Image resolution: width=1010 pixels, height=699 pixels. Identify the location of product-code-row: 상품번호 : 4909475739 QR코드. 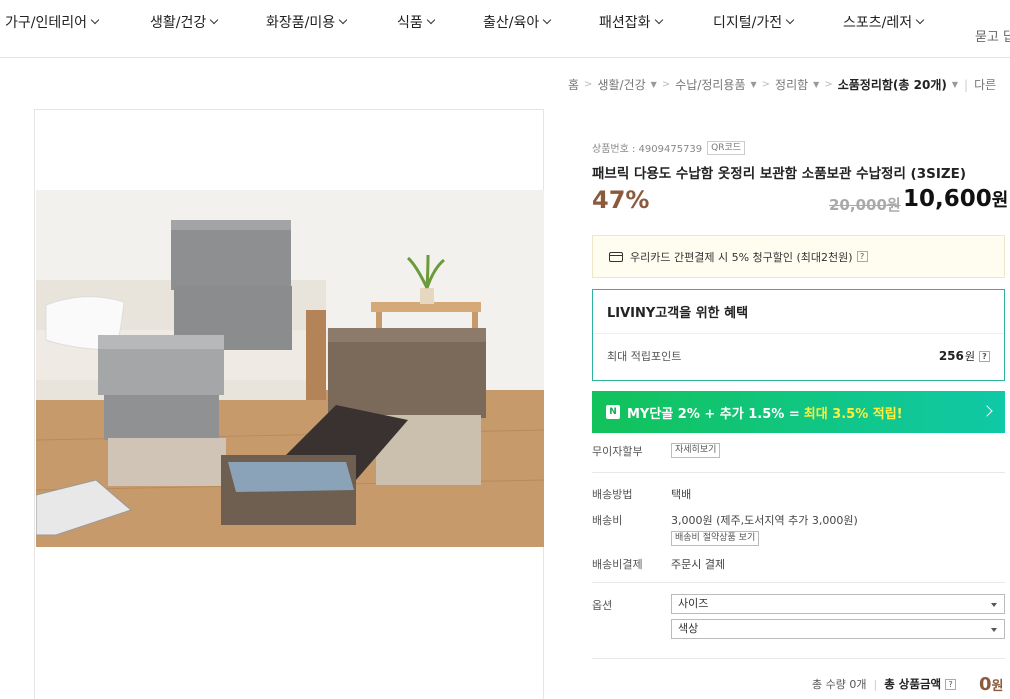
(669, 147).